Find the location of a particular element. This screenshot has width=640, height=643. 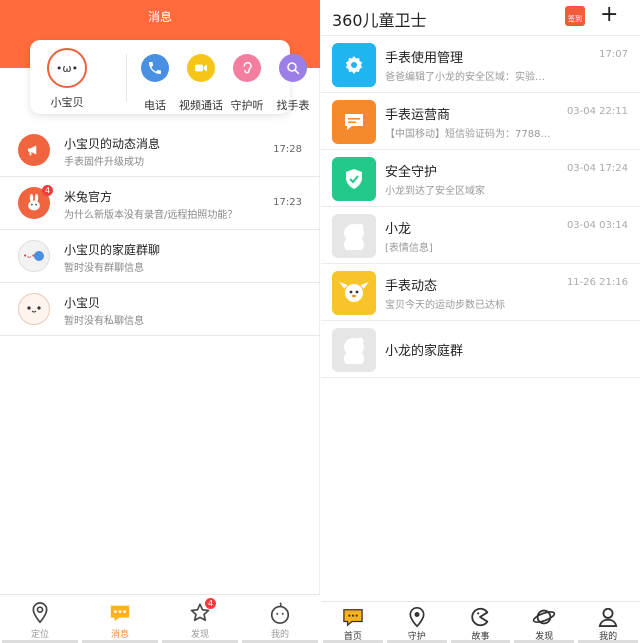

conversation-title: 安全守护 is located at coordinates (411, 172).